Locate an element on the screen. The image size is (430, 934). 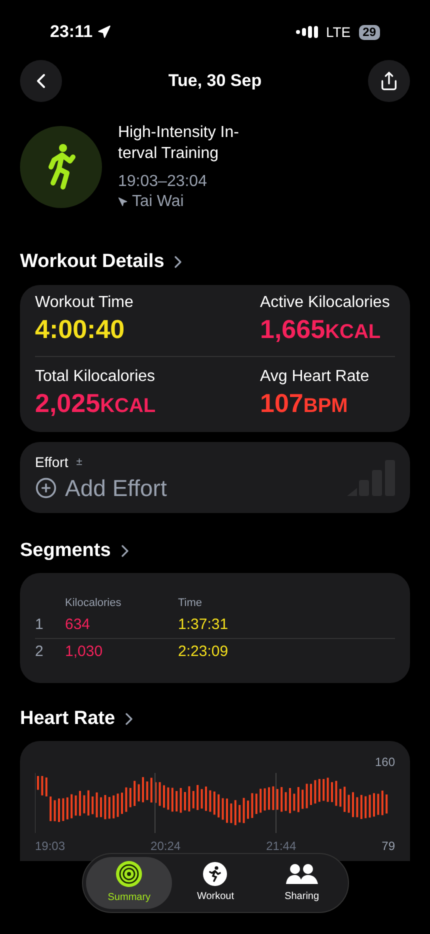
column-header: Time is located at coordinates (191, 603).